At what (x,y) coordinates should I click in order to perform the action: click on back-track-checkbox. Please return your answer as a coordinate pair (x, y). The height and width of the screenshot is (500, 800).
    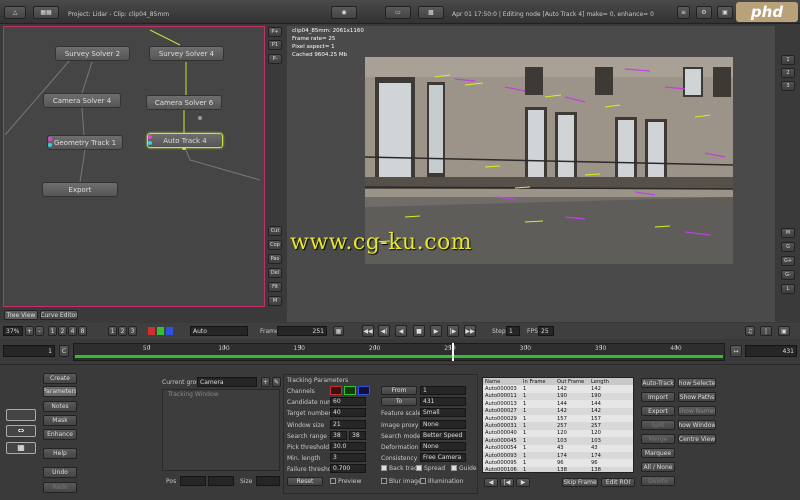
    Looking at the image, I should click on (384, 468).